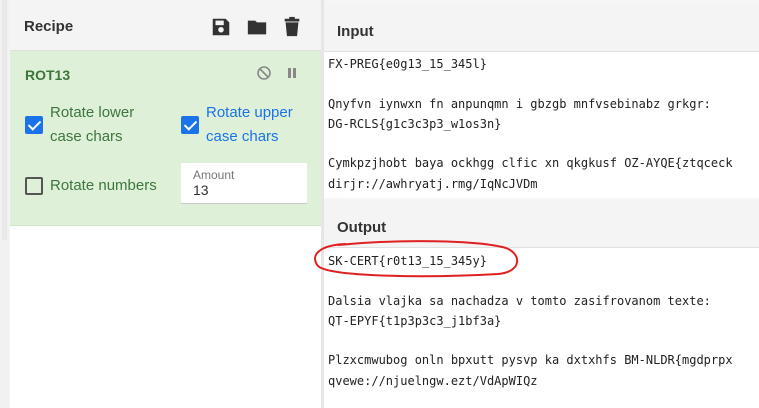 This screenshot has width=759, height=408. Describe the element at coordinates (49, 26) in the screenshot. I see `recipe-title: Recipe` at that location.